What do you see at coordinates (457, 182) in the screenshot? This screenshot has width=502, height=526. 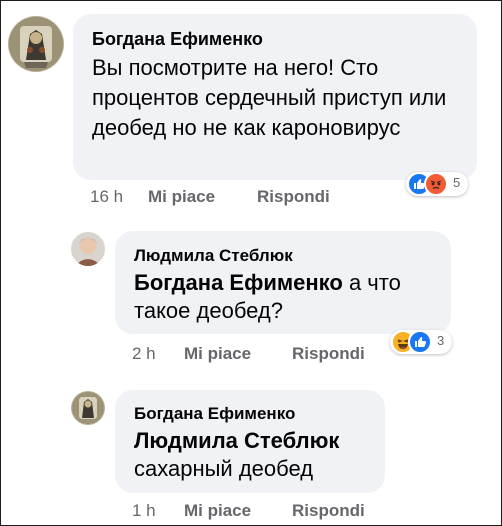 I see `reaction-count: 5` at bounding box center [457, 182].